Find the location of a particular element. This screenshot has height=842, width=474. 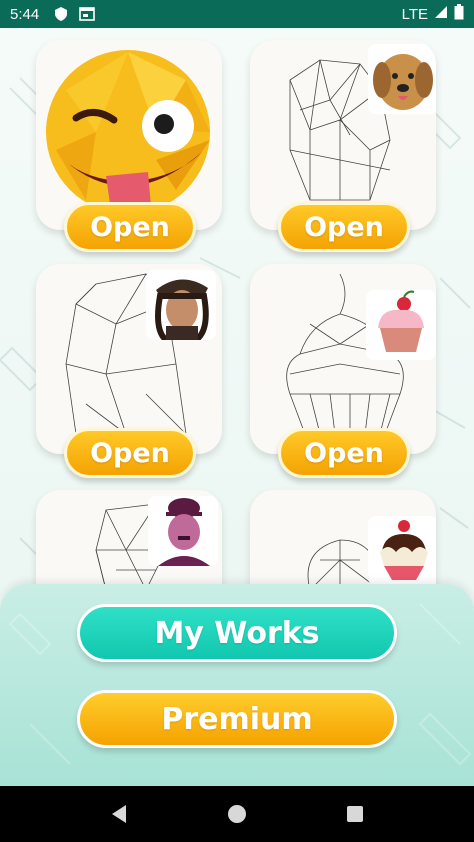

open-button-emoji: Open is located at coordinates (130, 227).